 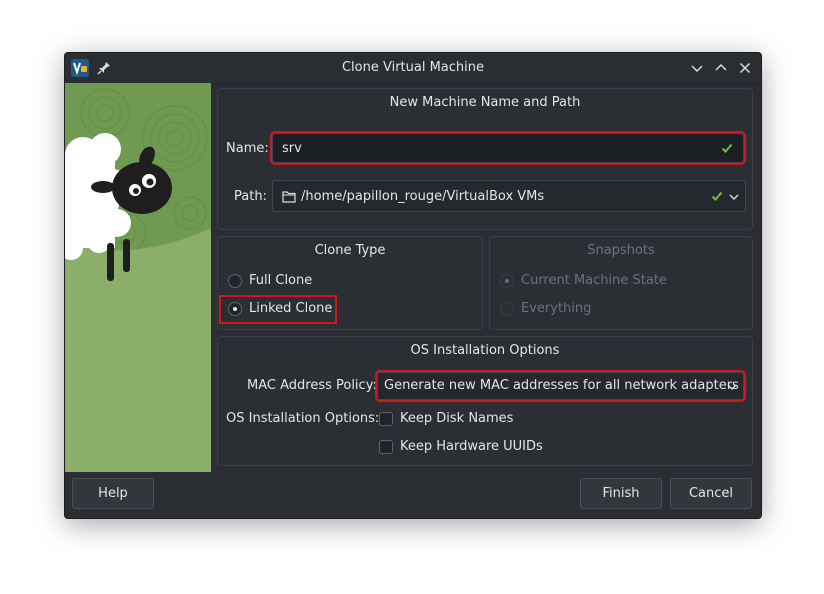 I want to click on os-options-label: OS Installation Options:, so click(x=303, y=418).